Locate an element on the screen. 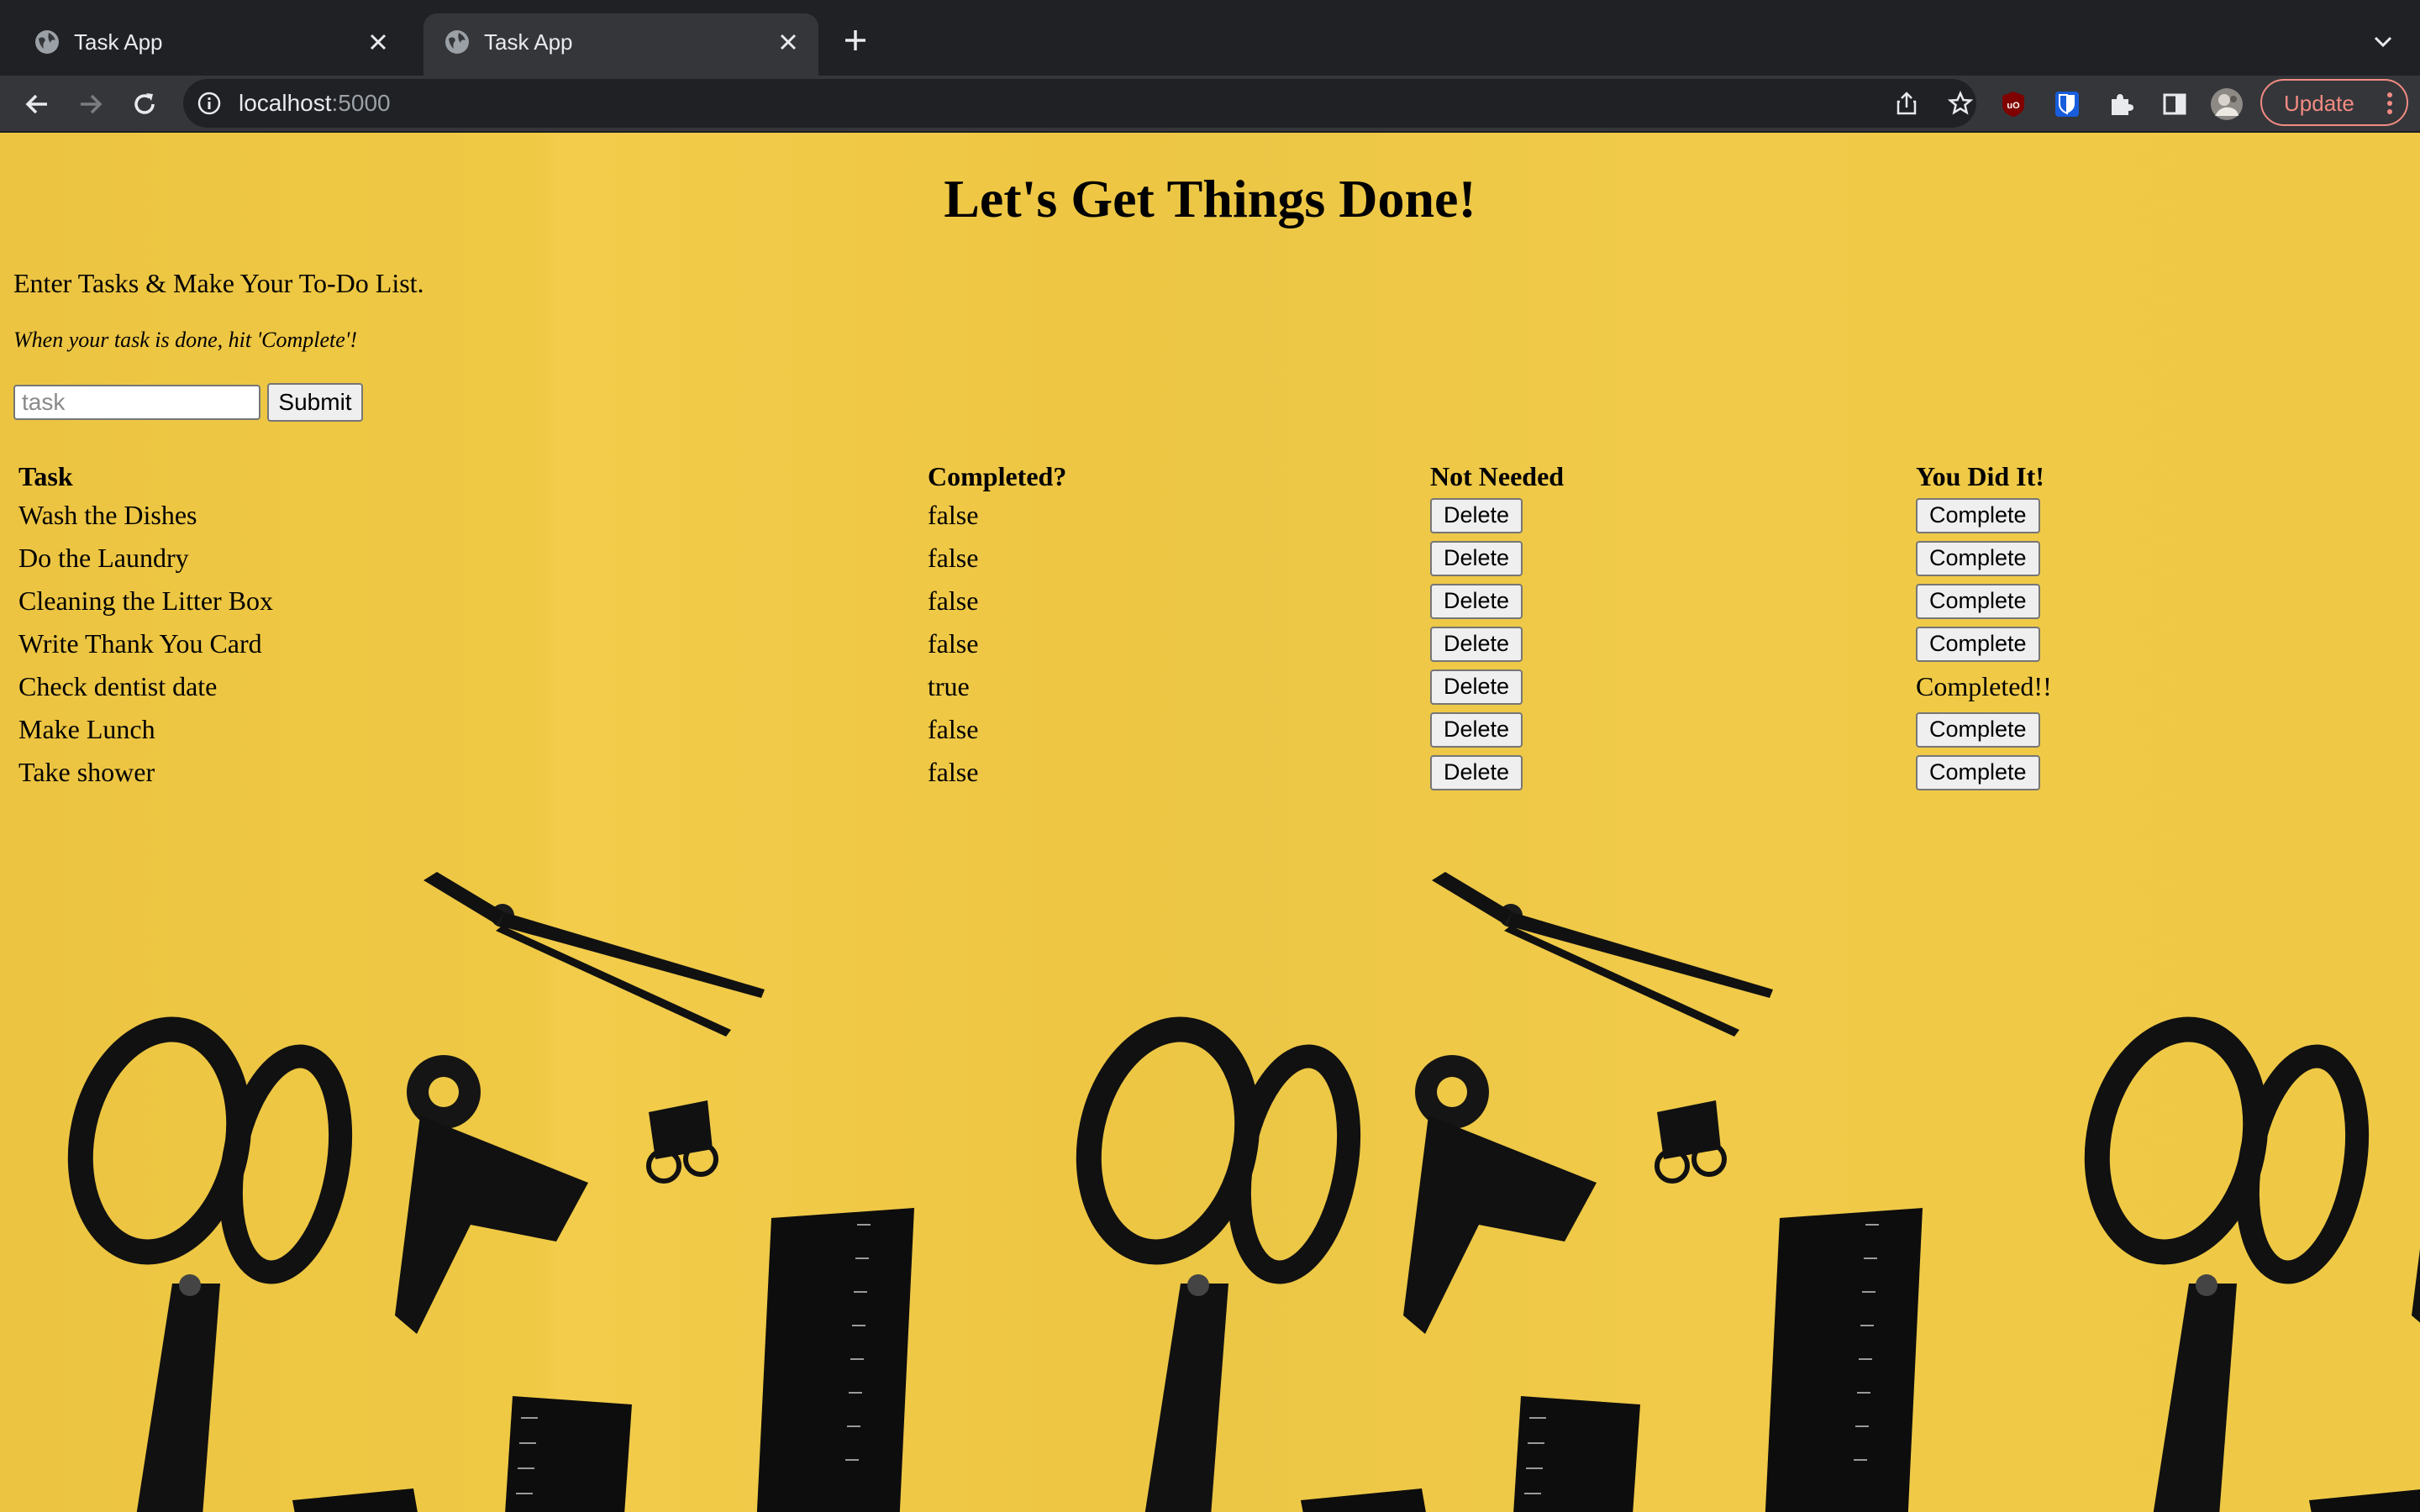 Image resolution: width=2420 pixels, height=1512 pixels. task-name: Wash the Dishes is located at coordinates (107, 515).